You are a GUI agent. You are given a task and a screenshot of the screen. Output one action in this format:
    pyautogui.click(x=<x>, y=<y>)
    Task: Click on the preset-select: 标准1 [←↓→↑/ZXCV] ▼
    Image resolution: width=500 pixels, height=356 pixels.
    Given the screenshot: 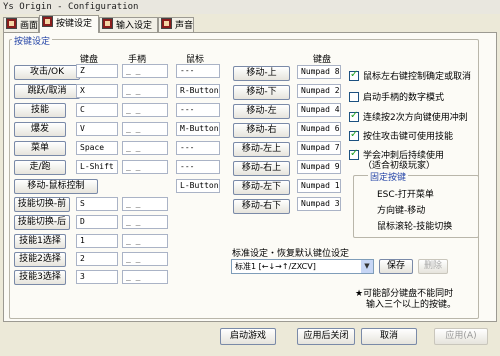 What is the action you would take?
    pyautogui.click(x=302, y=266)
    